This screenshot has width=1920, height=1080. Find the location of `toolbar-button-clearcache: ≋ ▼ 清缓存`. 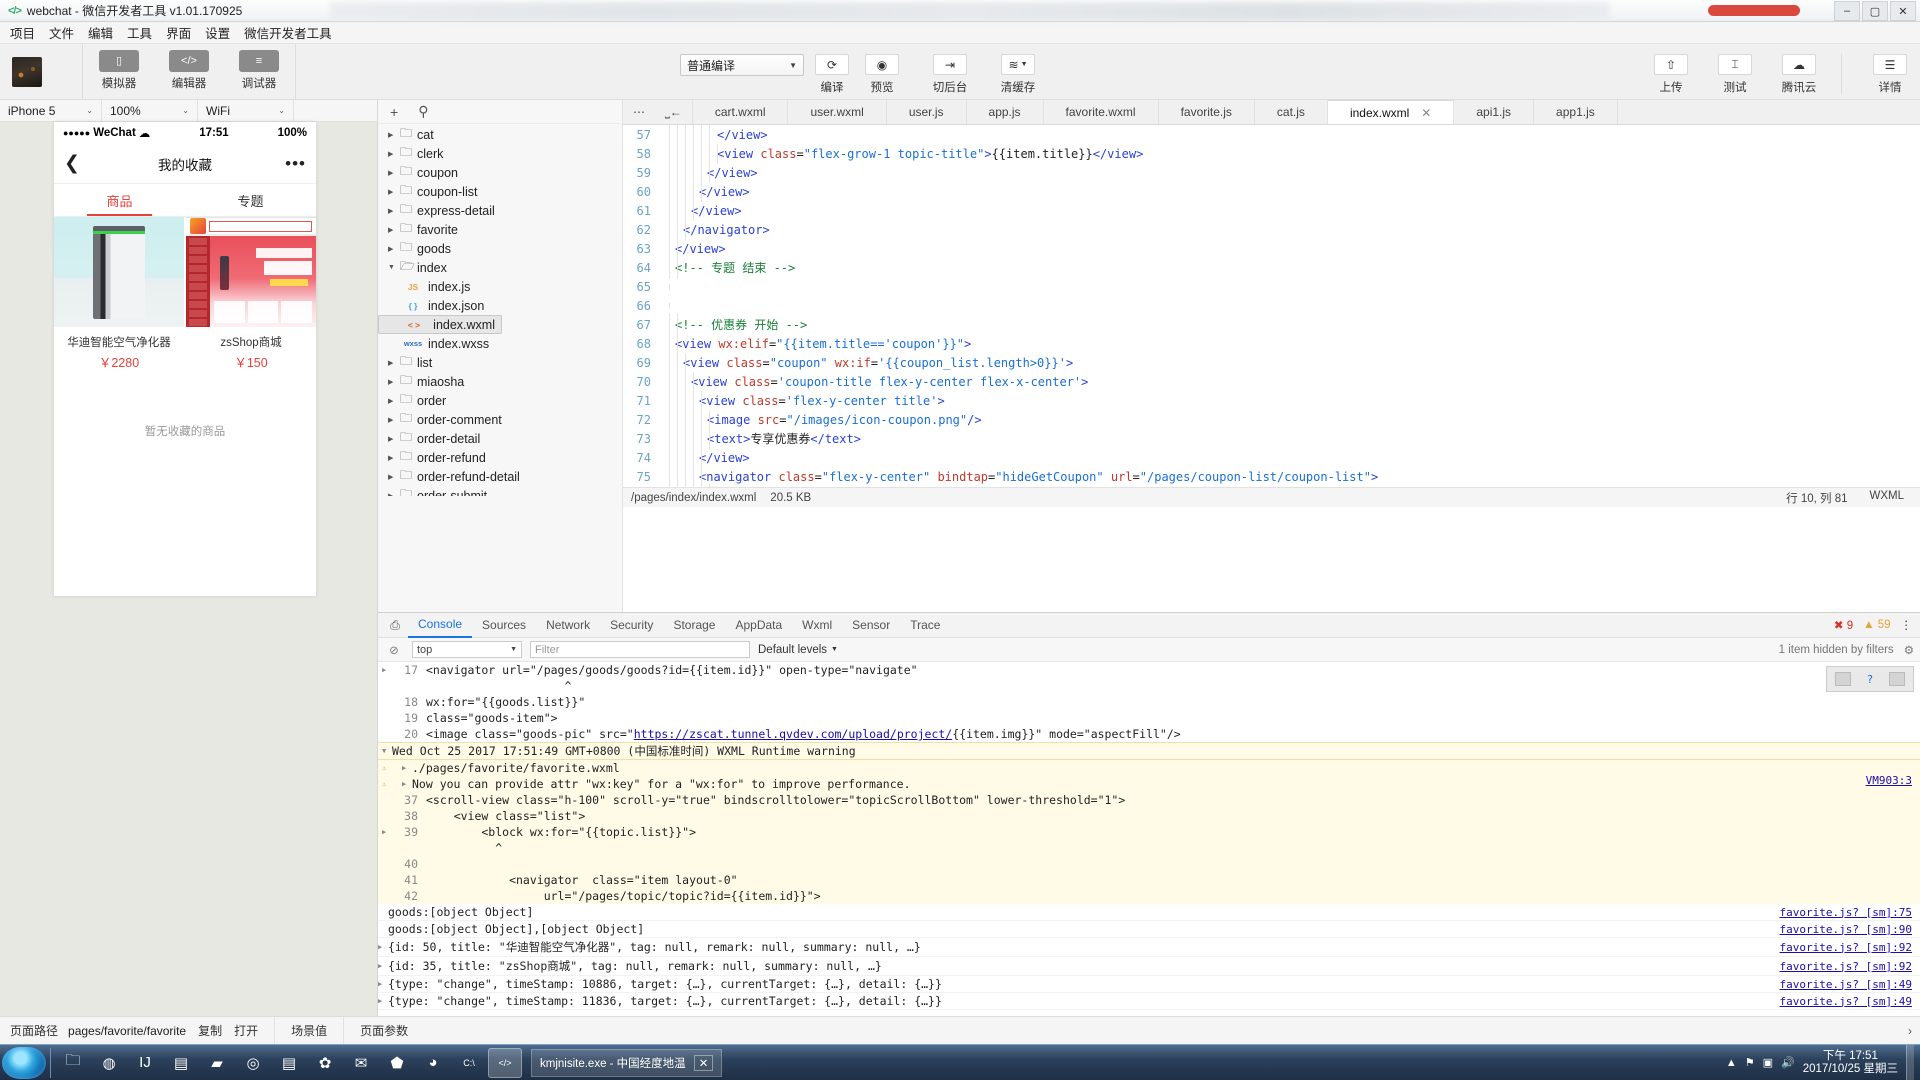

toolbar-button-clearcache: ≋ ▼ 清缓存 is located at coordinates (1018, 74).